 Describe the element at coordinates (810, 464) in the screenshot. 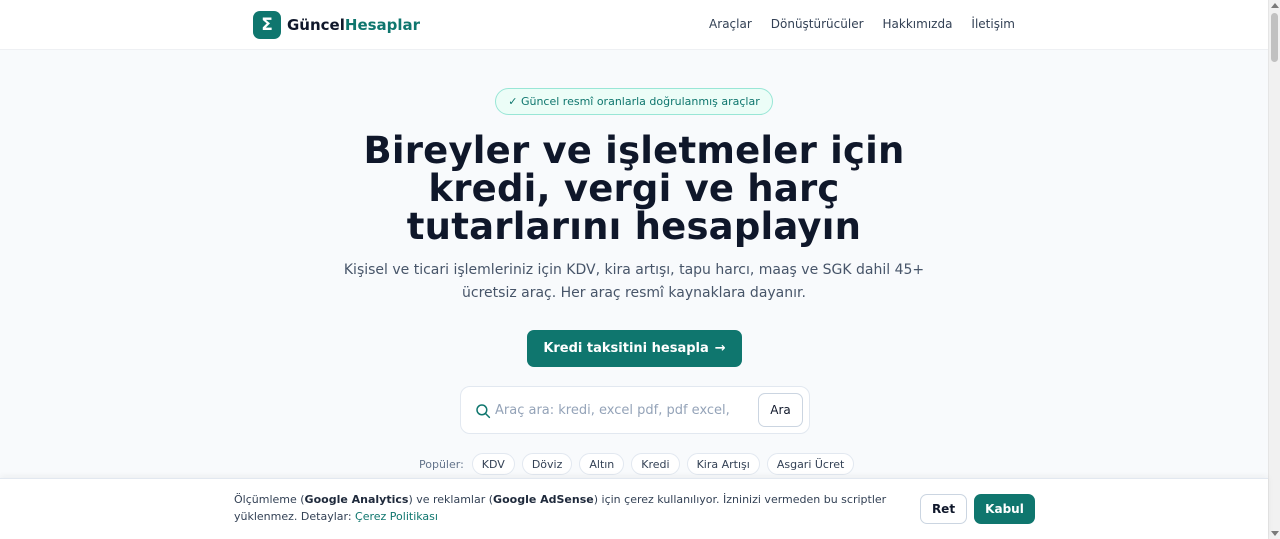

I see `chip-asgari-ucret: Asgari Ücret` at that location.